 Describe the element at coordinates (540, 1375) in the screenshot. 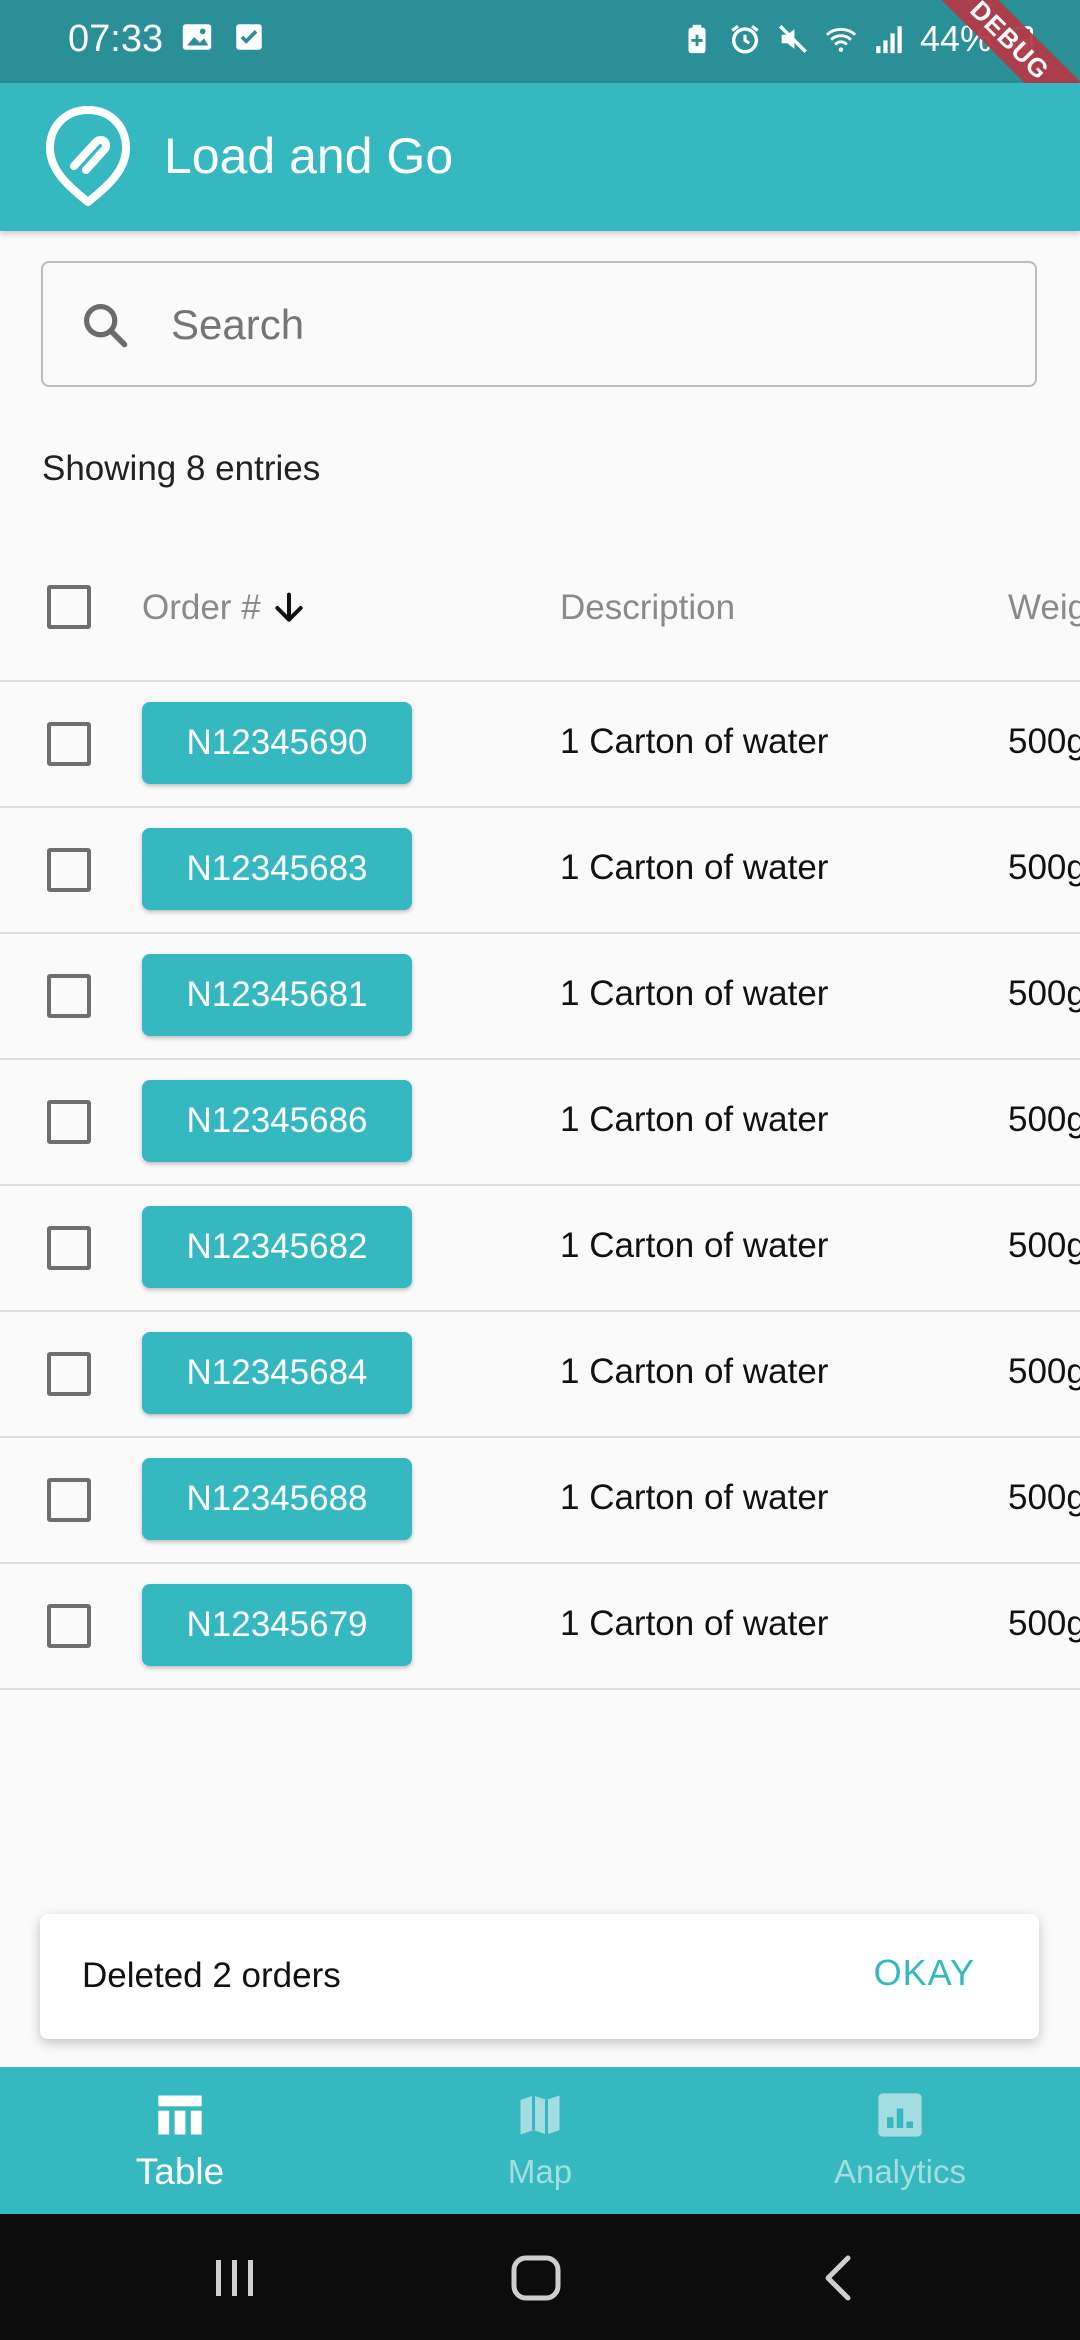

I see `table-row: N12345684 1 Carton of water 500g` at that location.